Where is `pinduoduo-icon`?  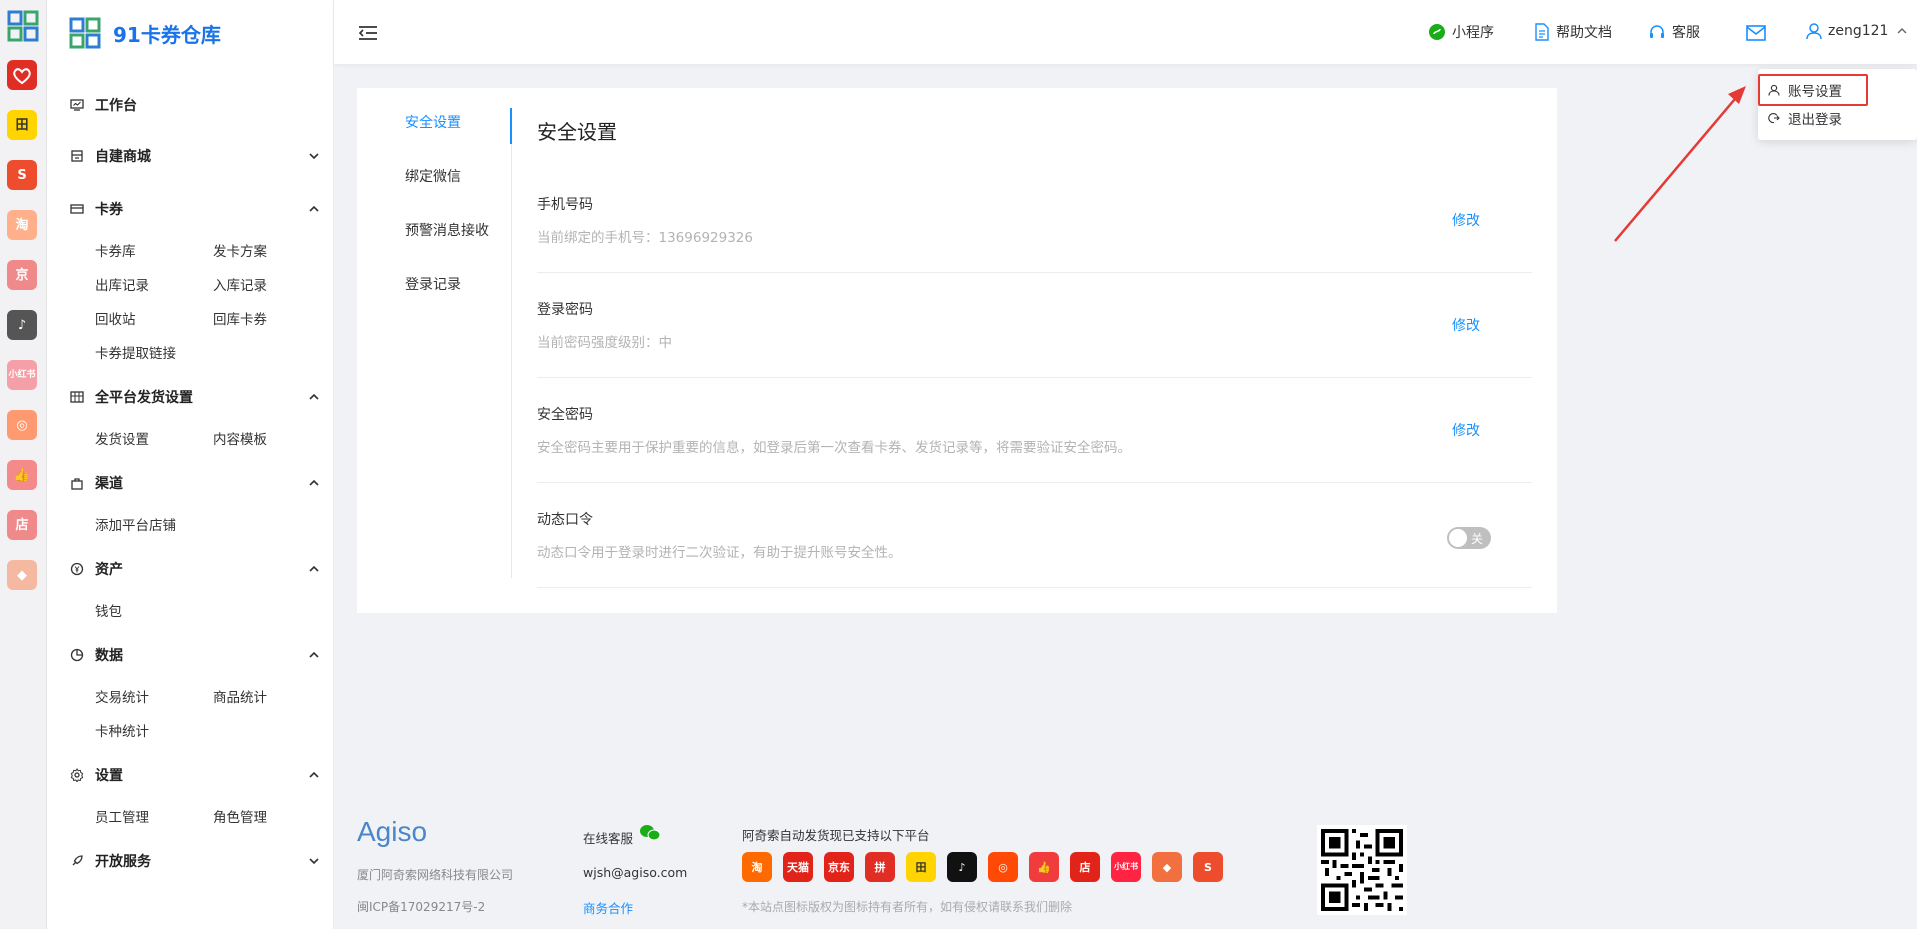
pinduoduo-icon is located at coordinates (22, 75).